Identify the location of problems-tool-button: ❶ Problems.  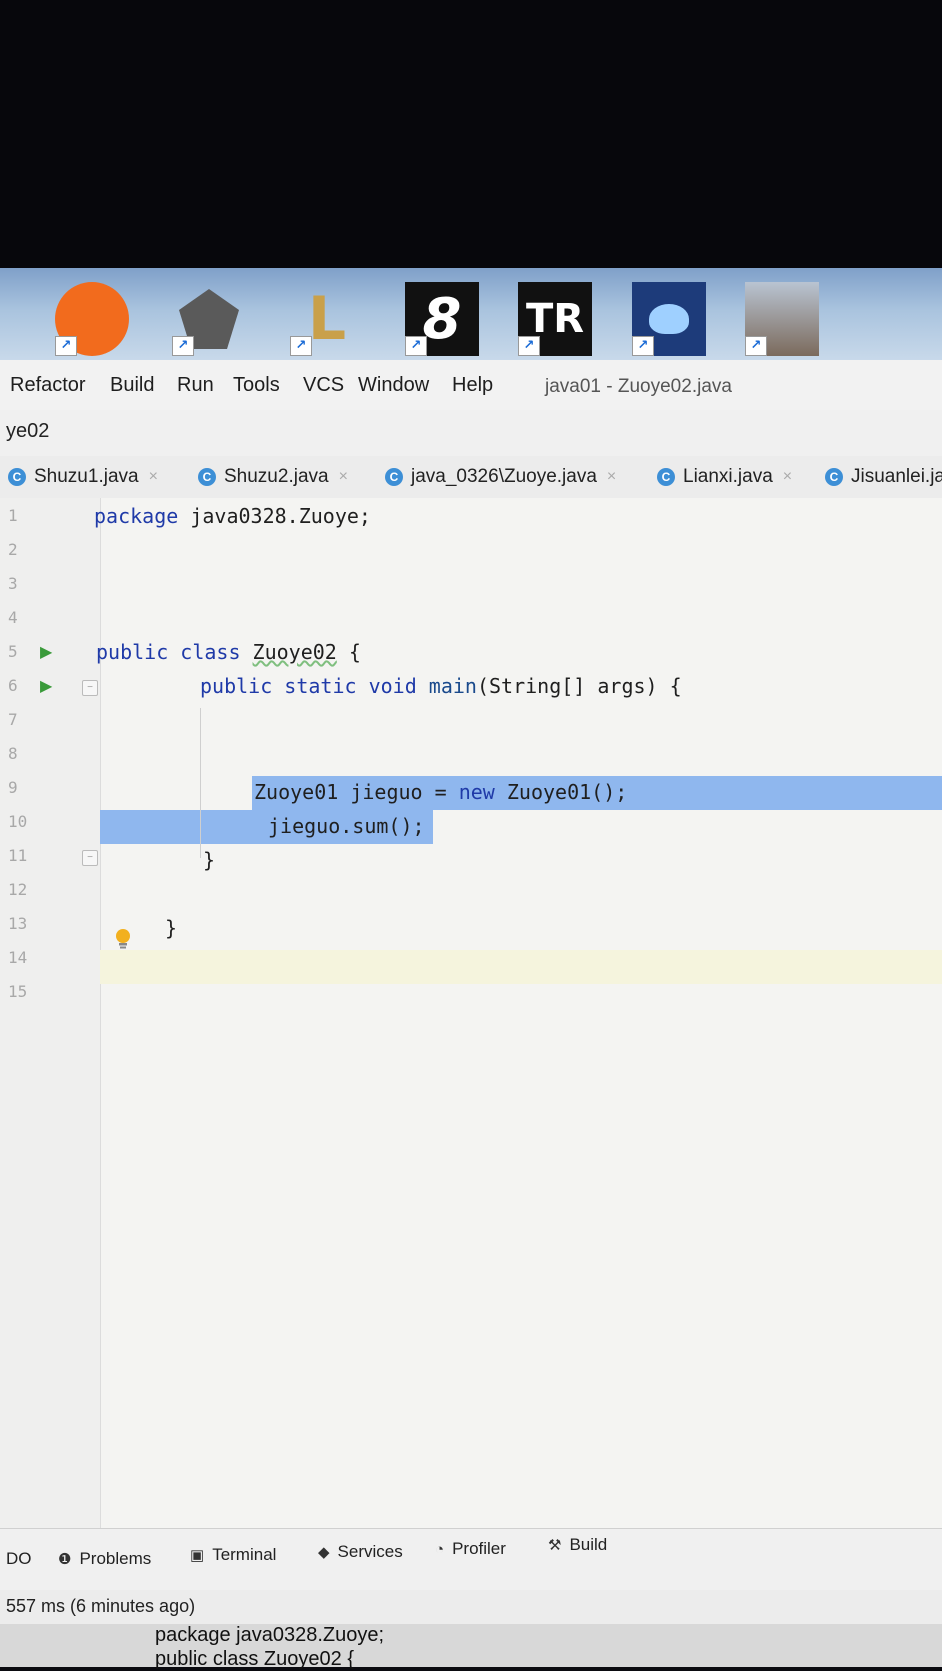
(104, 1559).